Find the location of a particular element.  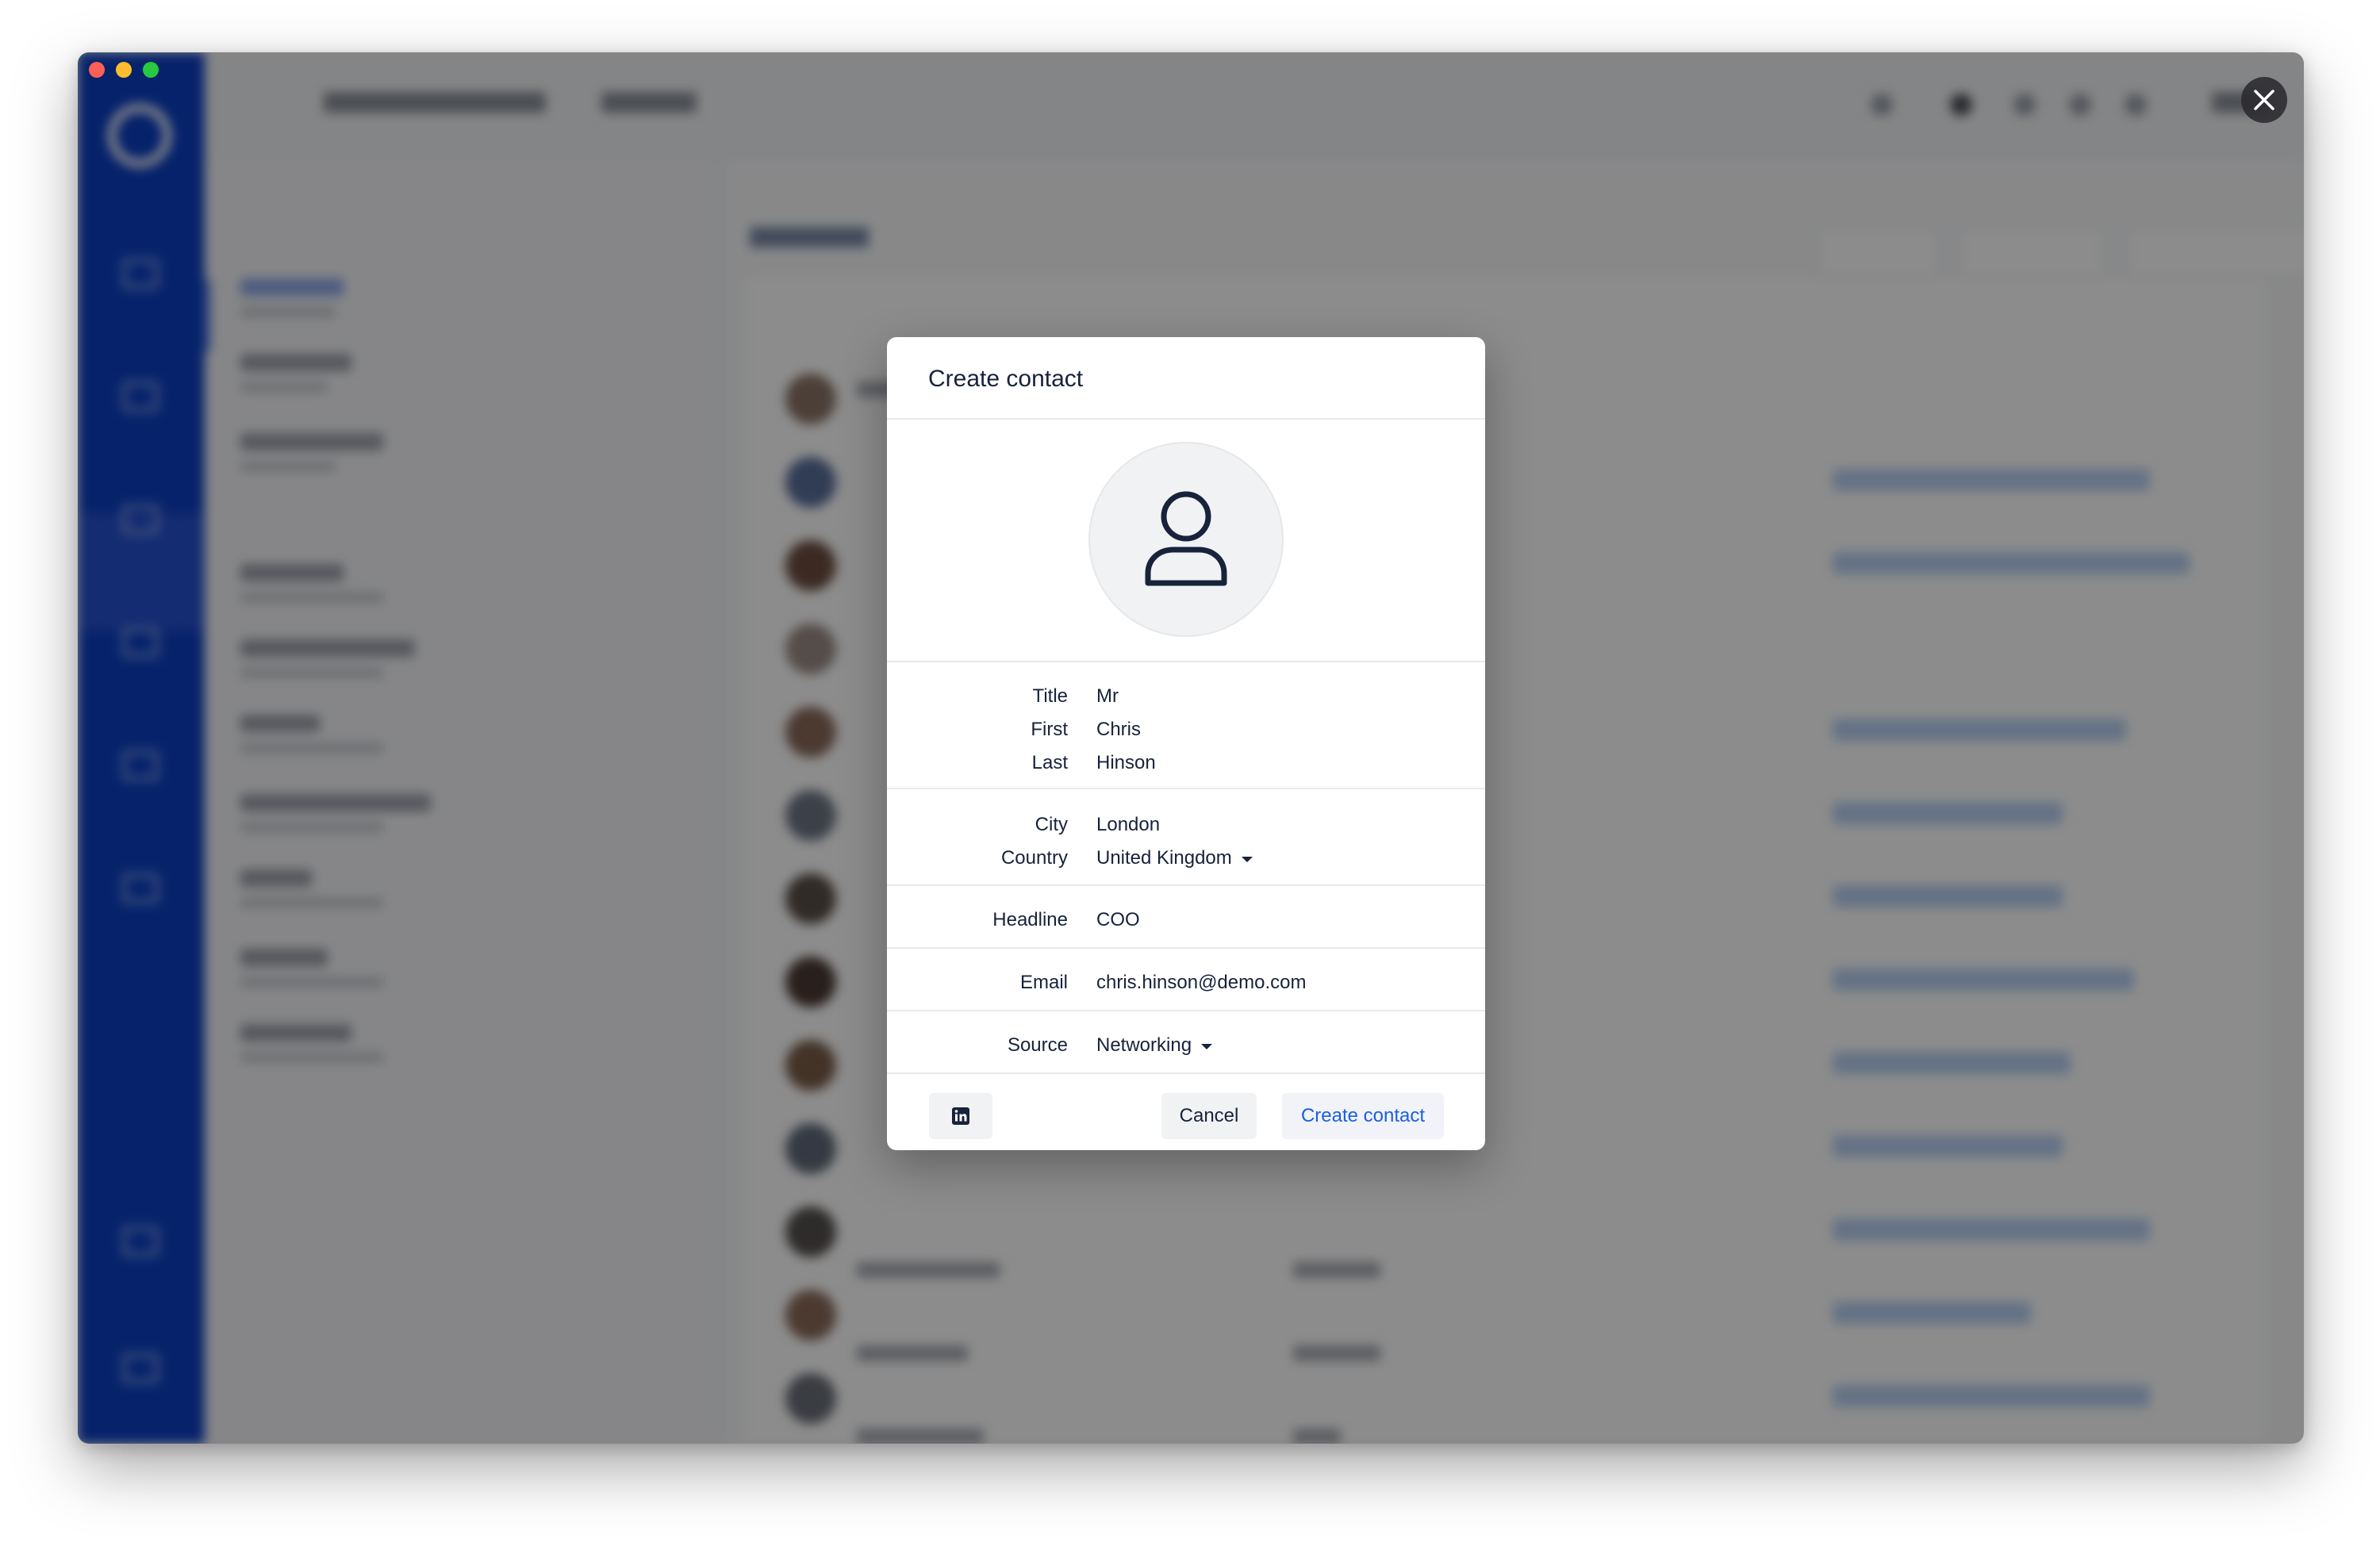

close-modal-button is located at coordinates (2264, 100).